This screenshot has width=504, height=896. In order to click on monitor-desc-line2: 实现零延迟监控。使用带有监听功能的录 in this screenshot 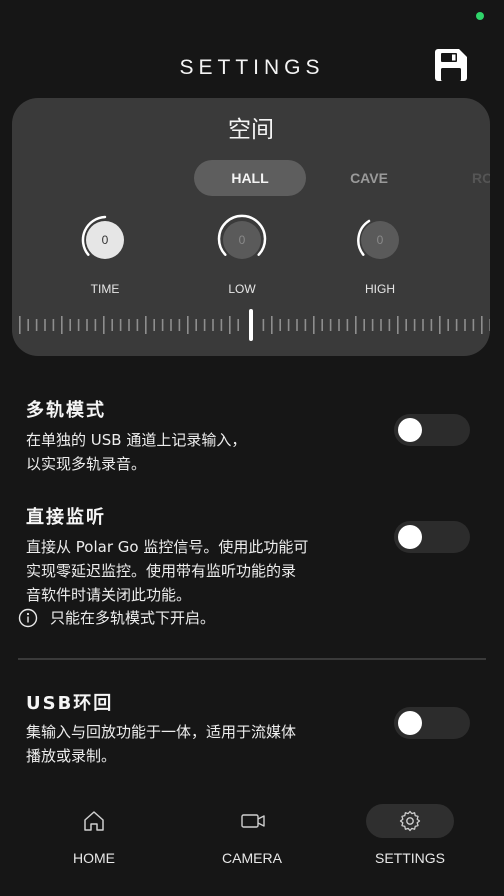, I will do `click(161, 571)`.